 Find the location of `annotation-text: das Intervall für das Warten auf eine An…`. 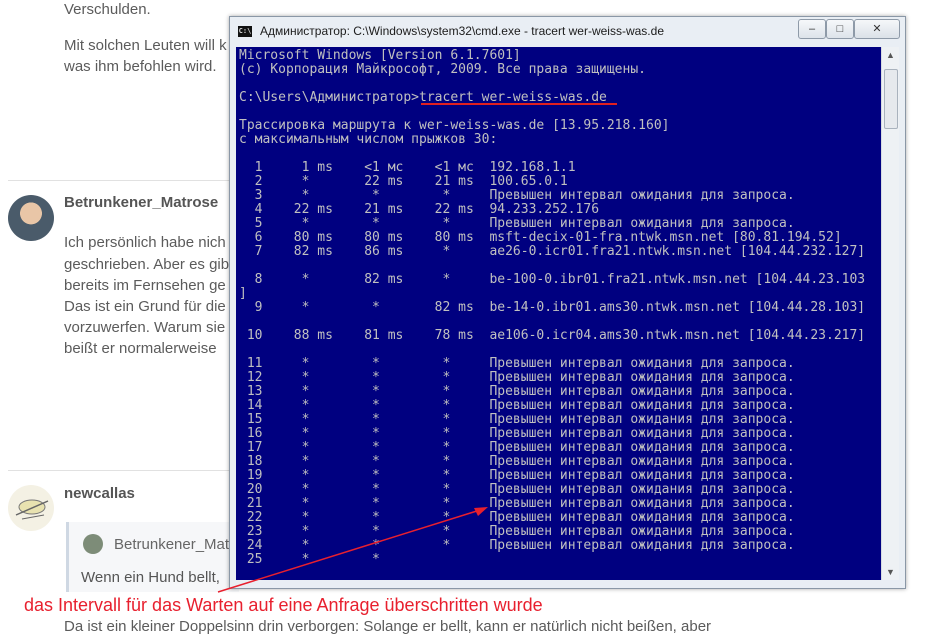

annotation-text: das Intervall für das Warten auf eine An… is located at coordinates (283, 605).